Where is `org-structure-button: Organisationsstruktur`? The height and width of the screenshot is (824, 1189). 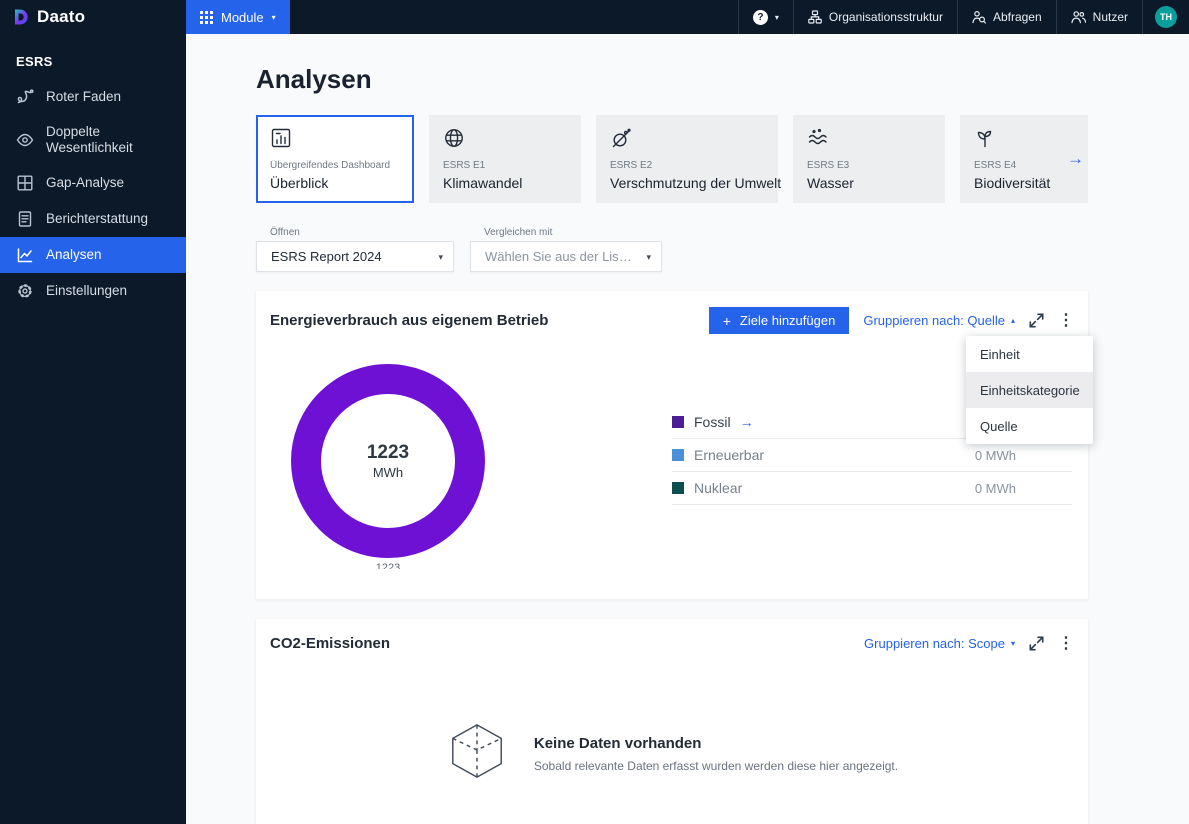
org-structure-button: Organisationsstruktur is located at coordinates (874, 17).